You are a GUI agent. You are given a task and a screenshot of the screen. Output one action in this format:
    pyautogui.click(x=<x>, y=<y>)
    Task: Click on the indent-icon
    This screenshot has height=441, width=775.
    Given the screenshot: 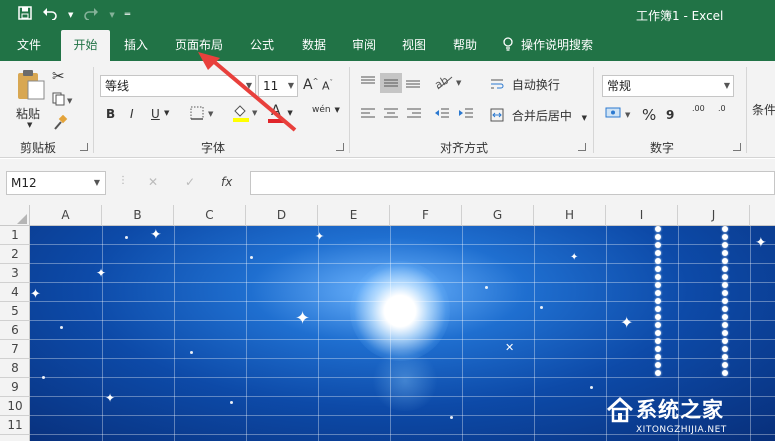 What is the action you would take?
    pyautogui.click(x=466, y=115)
    